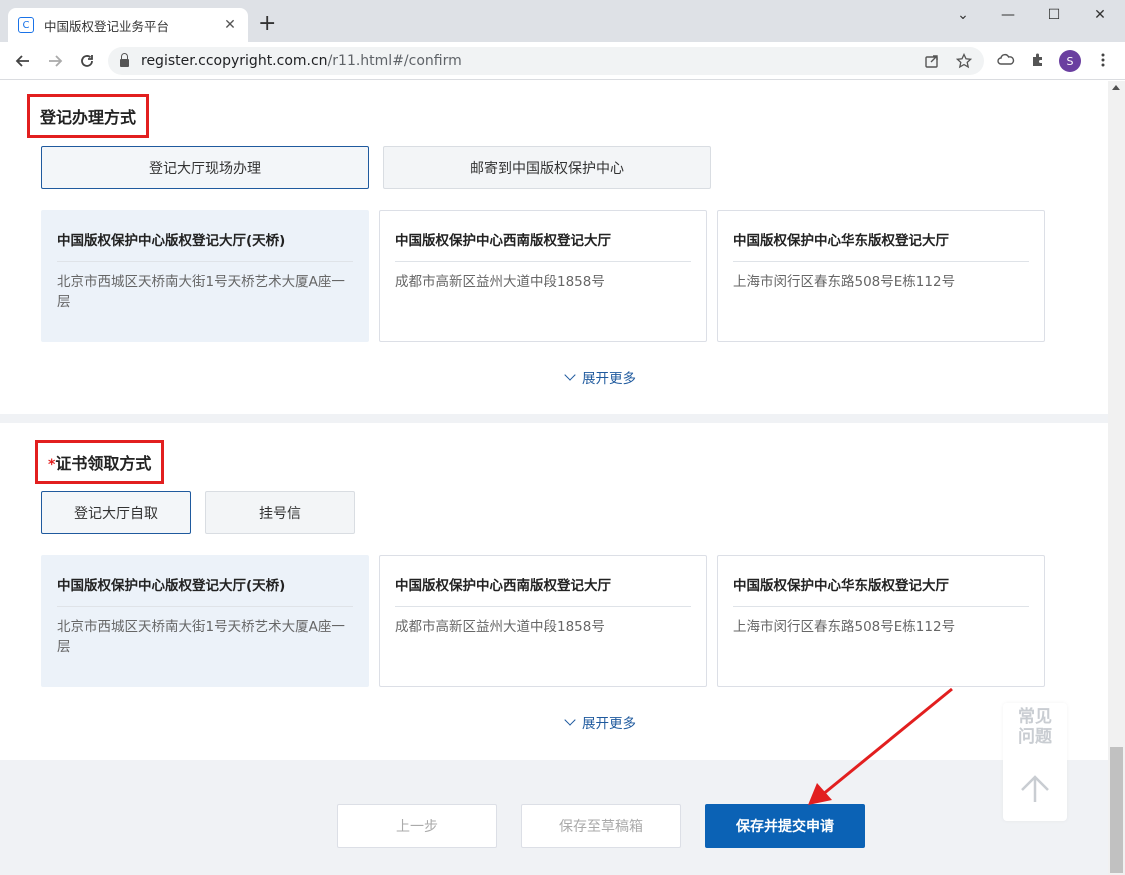  I want to click on url-path: /r11.html#/confirm, so click(394, 61).